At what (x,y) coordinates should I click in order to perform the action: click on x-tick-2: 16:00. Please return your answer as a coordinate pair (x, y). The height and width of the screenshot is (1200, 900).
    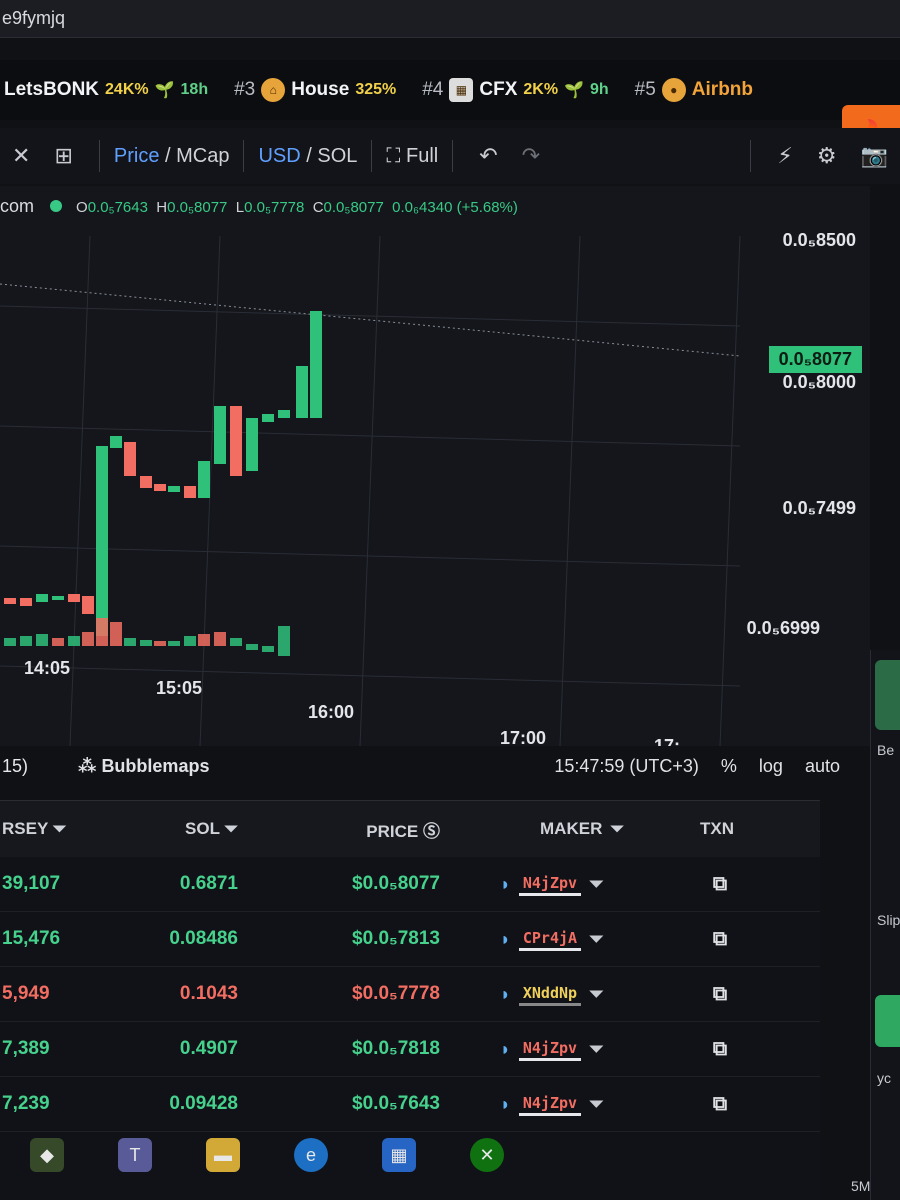
    Looking at the image, I should click on (331, 712).